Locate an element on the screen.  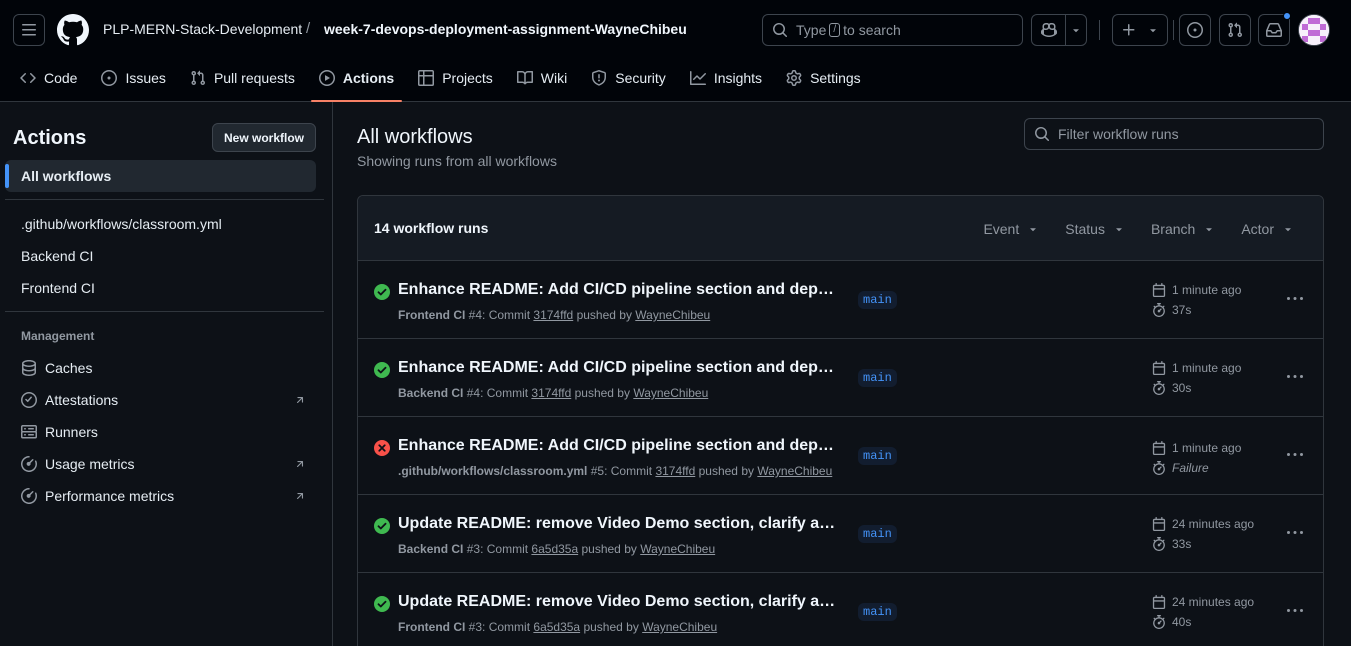
sidebar-item-caches: Caches is located at coordinates (160, 368).